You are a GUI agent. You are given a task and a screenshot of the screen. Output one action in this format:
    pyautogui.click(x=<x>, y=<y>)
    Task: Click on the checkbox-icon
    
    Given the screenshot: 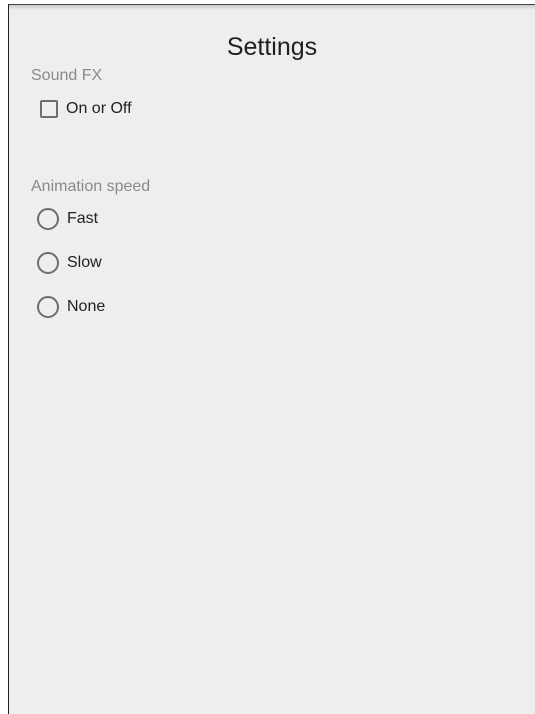 What is the action you would take?
    pyautogui.click(x=49, y=109)
    